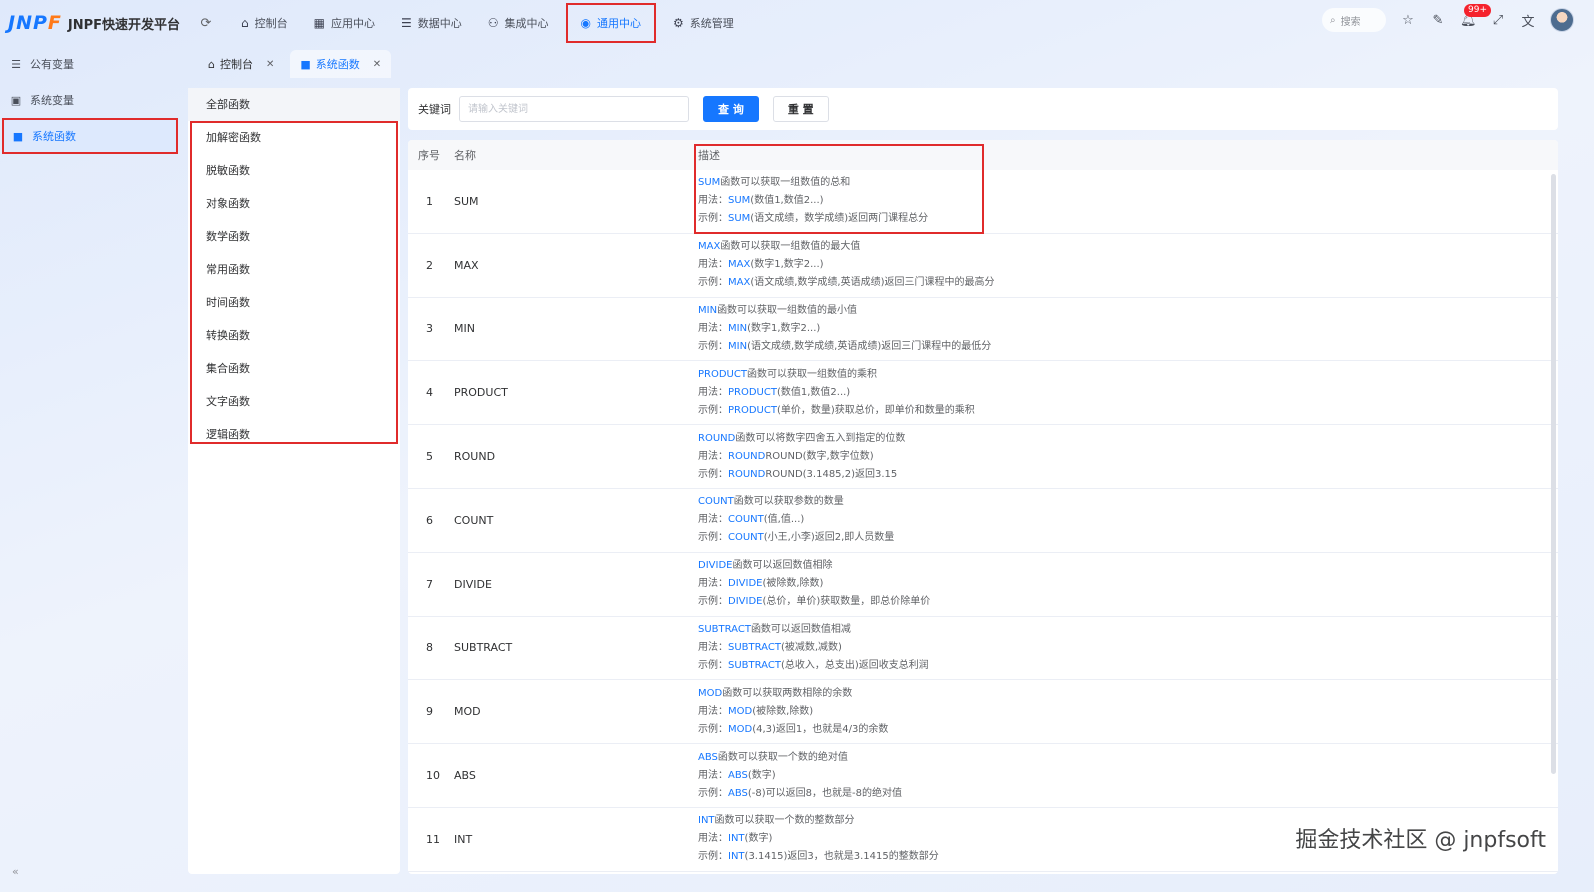  What do you see at coordinates (98, 23) in the screenshot?
I see `app-logo: JNPF JNPF快速开发平台` at bounding box center [98, 23].